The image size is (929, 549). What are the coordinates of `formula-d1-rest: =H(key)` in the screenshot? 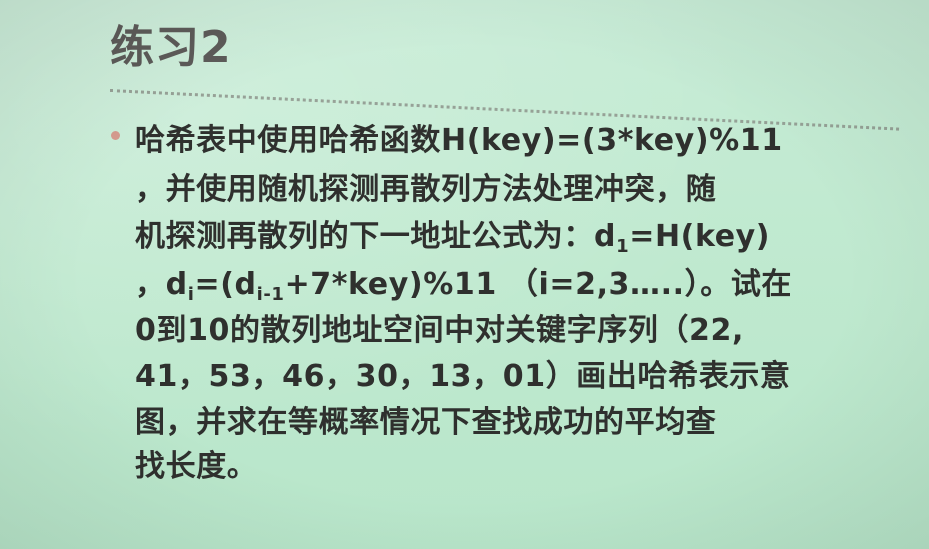 It's located at (700, 236).